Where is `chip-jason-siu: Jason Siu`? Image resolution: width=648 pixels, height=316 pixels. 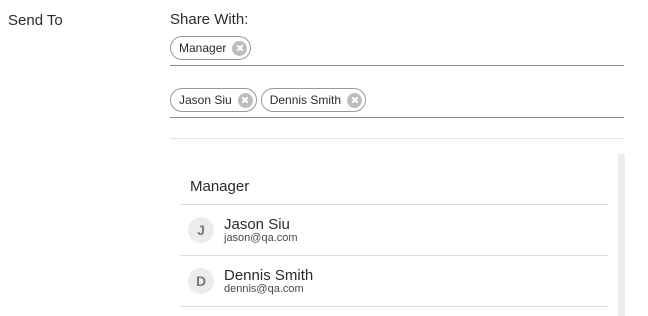
chip-jason-siu: Jason Siu is located at coordinates (213, 100).